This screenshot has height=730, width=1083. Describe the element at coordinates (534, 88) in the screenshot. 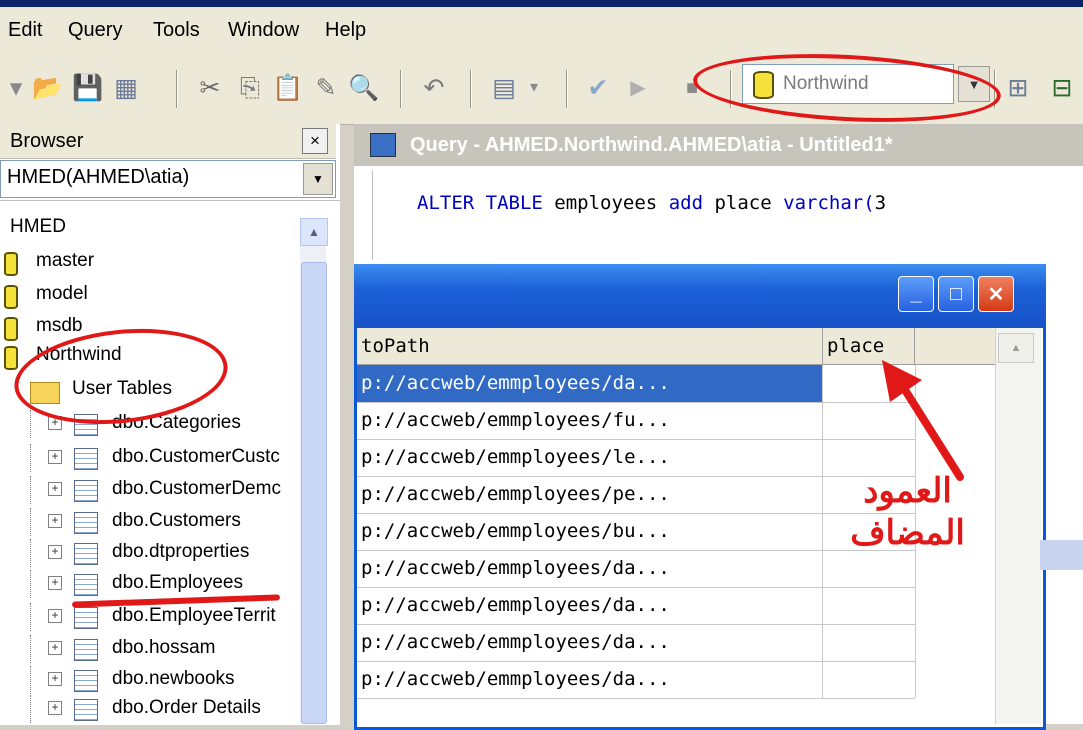

I see `grid-dropdown-icon: ▾` at that location.